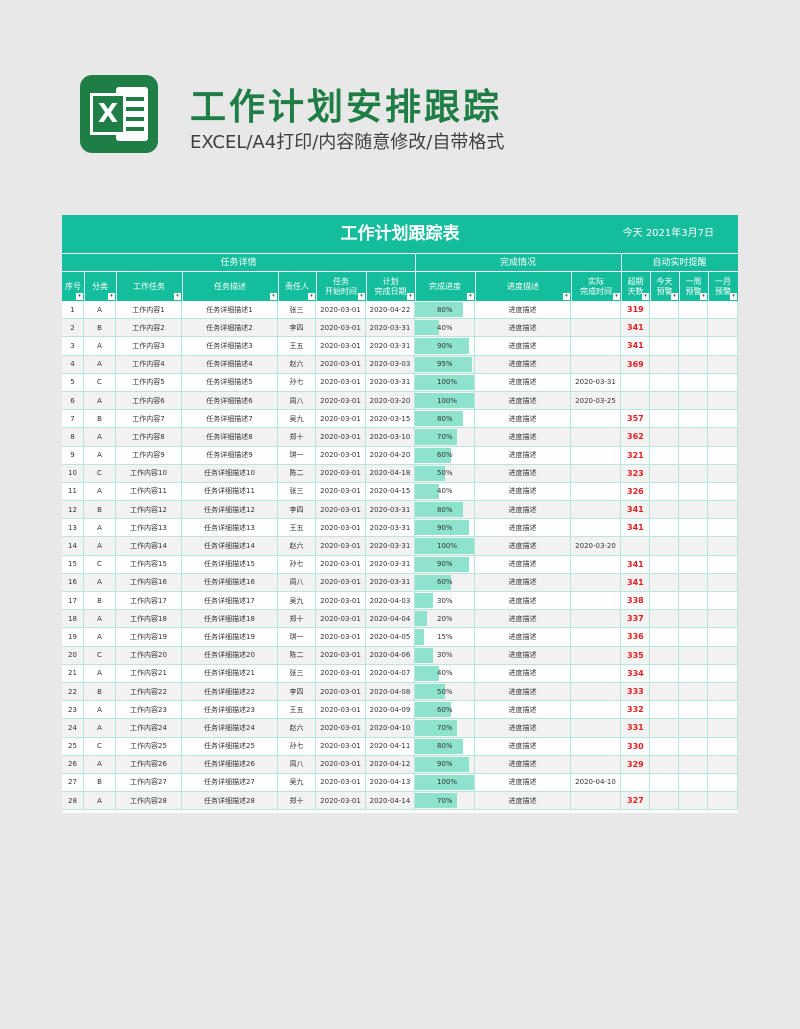  I want to click on plan-date-cell: 2020-04-03, so click(390, 601).